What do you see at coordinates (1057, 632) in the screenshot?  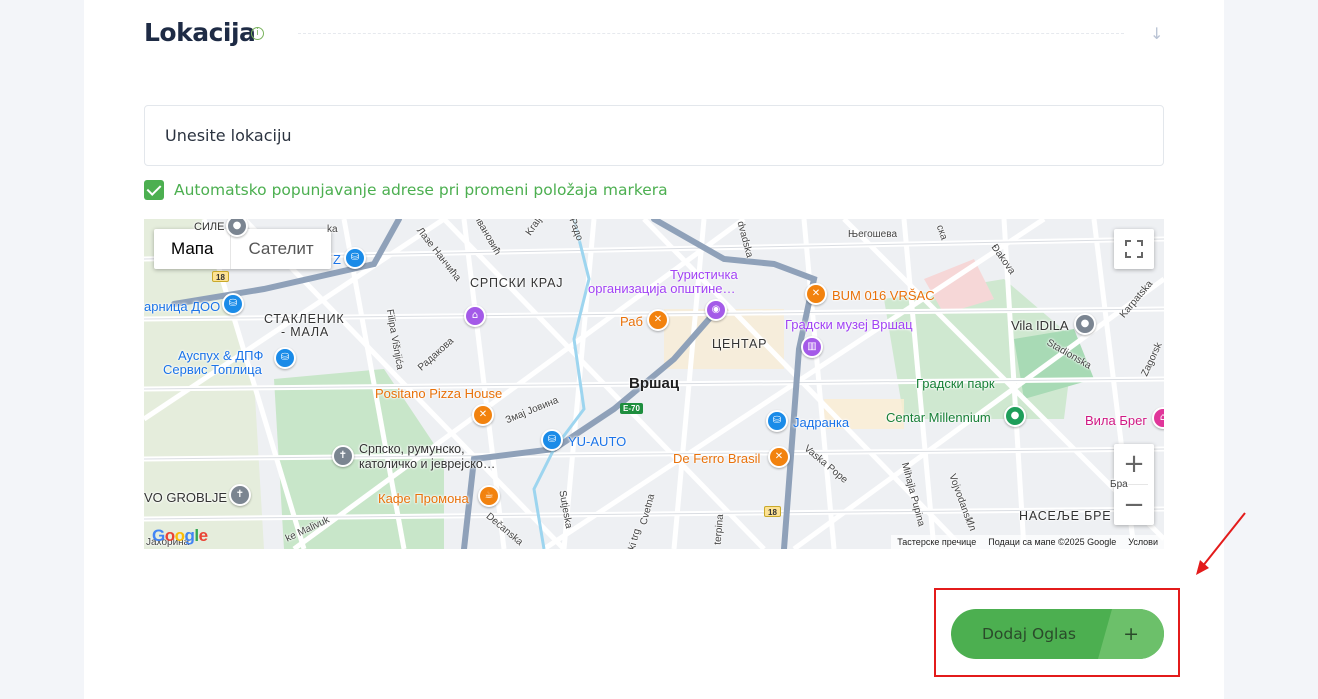 I see `annotation-highlight-box` at bounding box center [1057, 632].